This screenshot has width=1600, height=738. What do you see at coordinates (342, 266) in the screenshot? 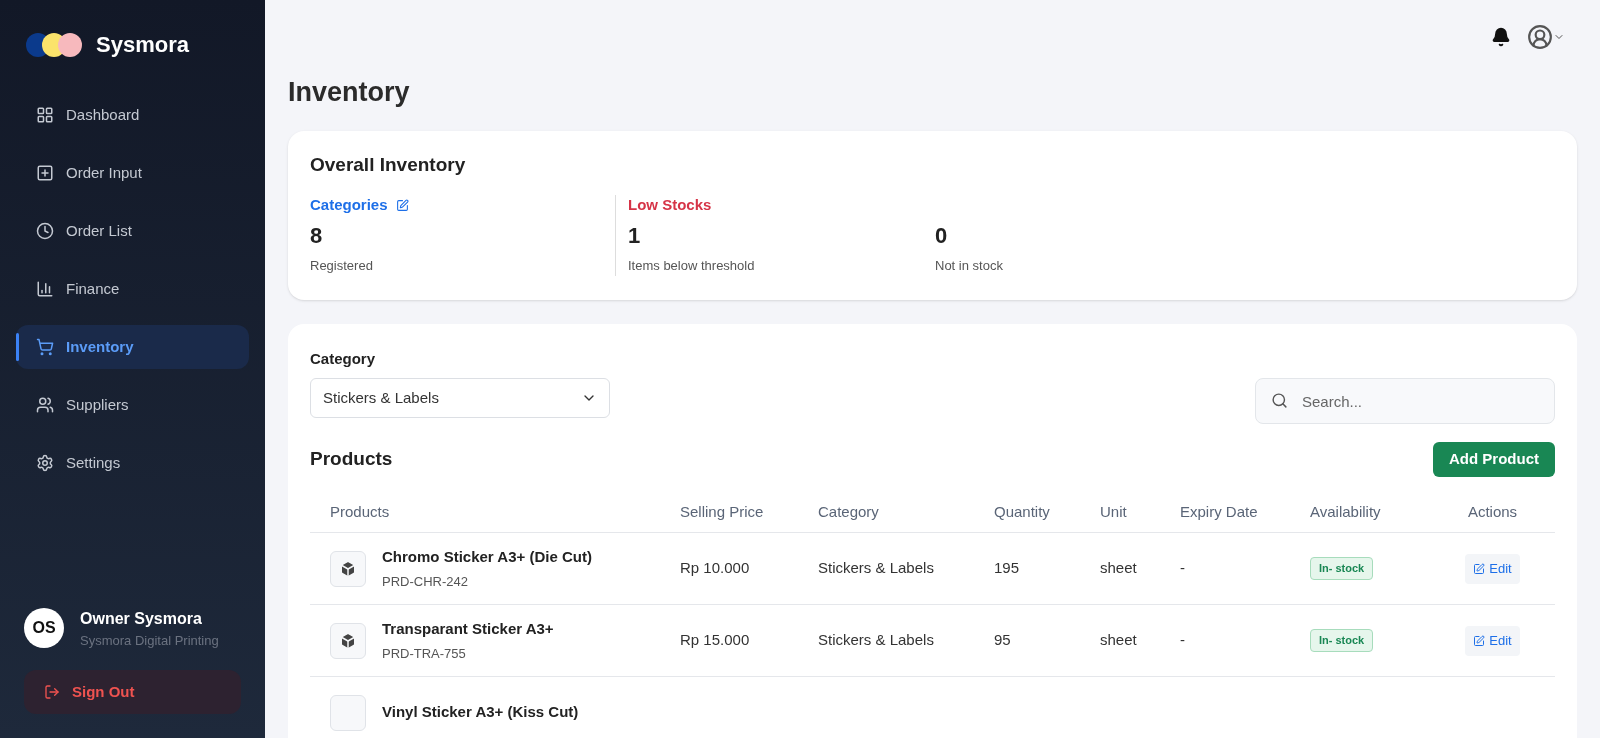
I see `stat-caption: Registered` at bounding box center [342, 266].